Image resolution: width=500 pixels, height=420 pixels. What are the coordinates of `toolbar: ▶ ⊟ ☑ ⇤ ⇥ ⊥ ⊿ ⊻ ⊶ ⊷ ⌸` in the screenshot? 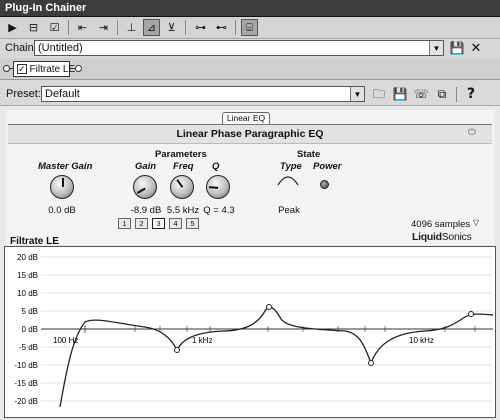 It's located at (250, 28).